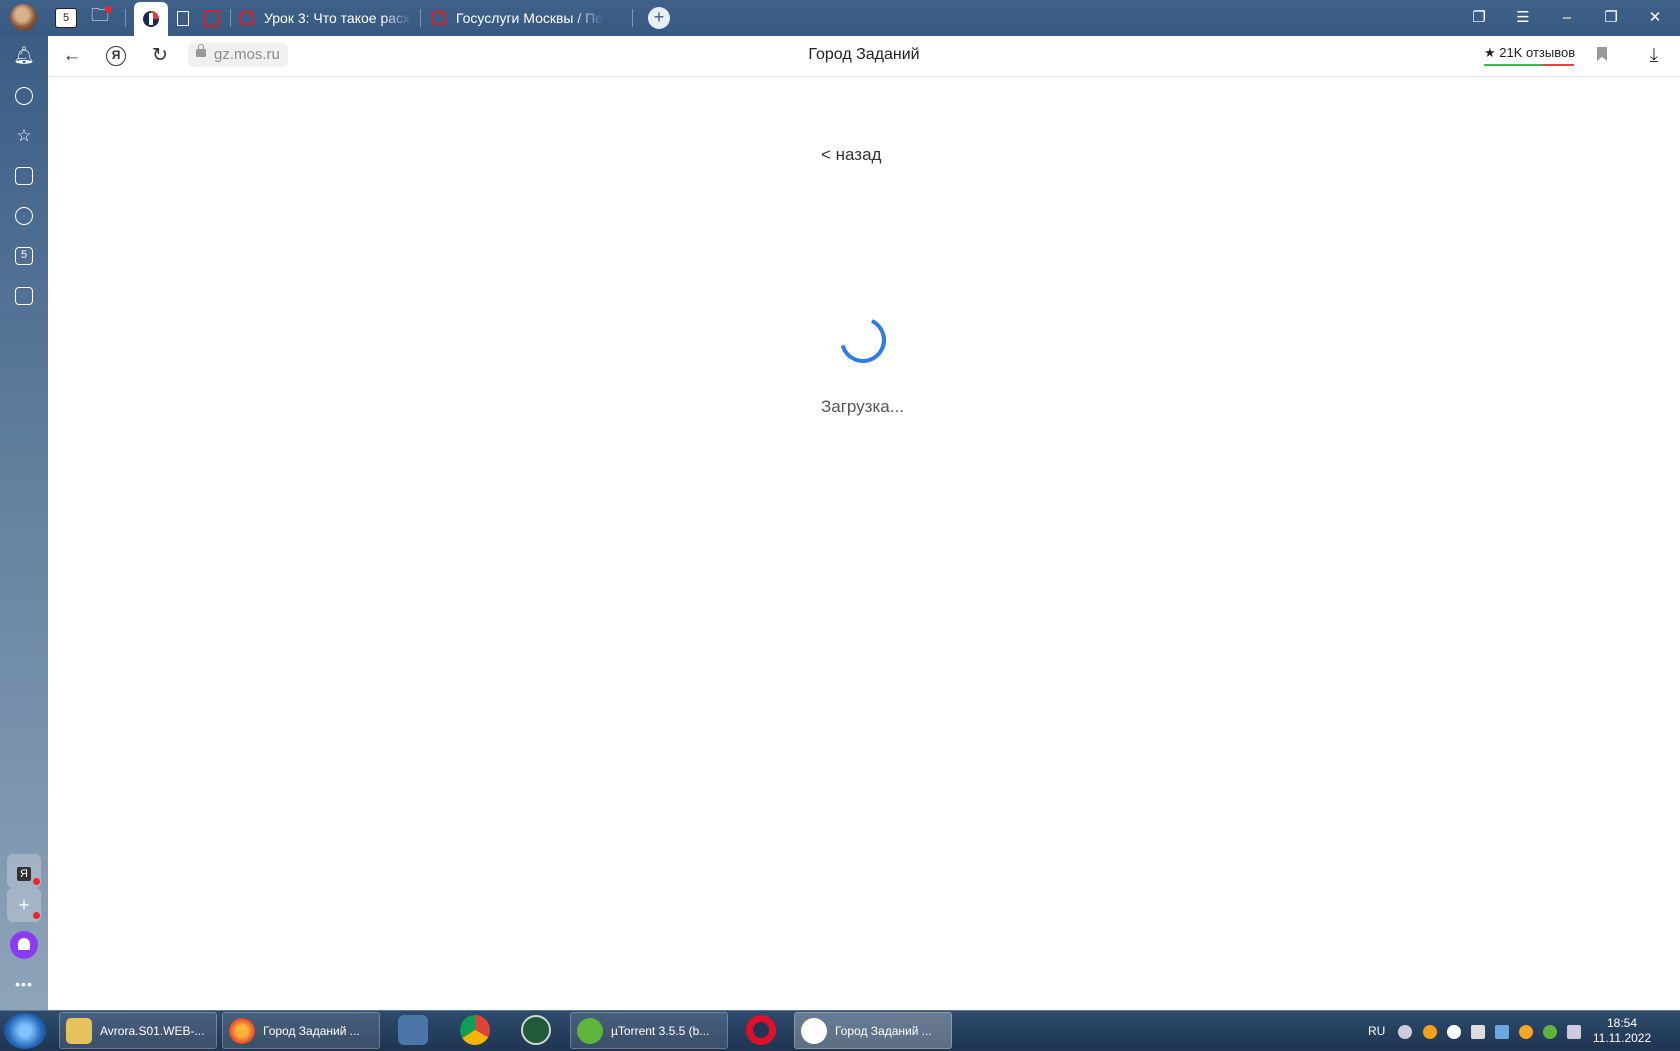 This screenshot has width=1680, height=1051. Describe the element at coordinates (1405, 1032) in the screenshot. I see `volume-icon` at that location.